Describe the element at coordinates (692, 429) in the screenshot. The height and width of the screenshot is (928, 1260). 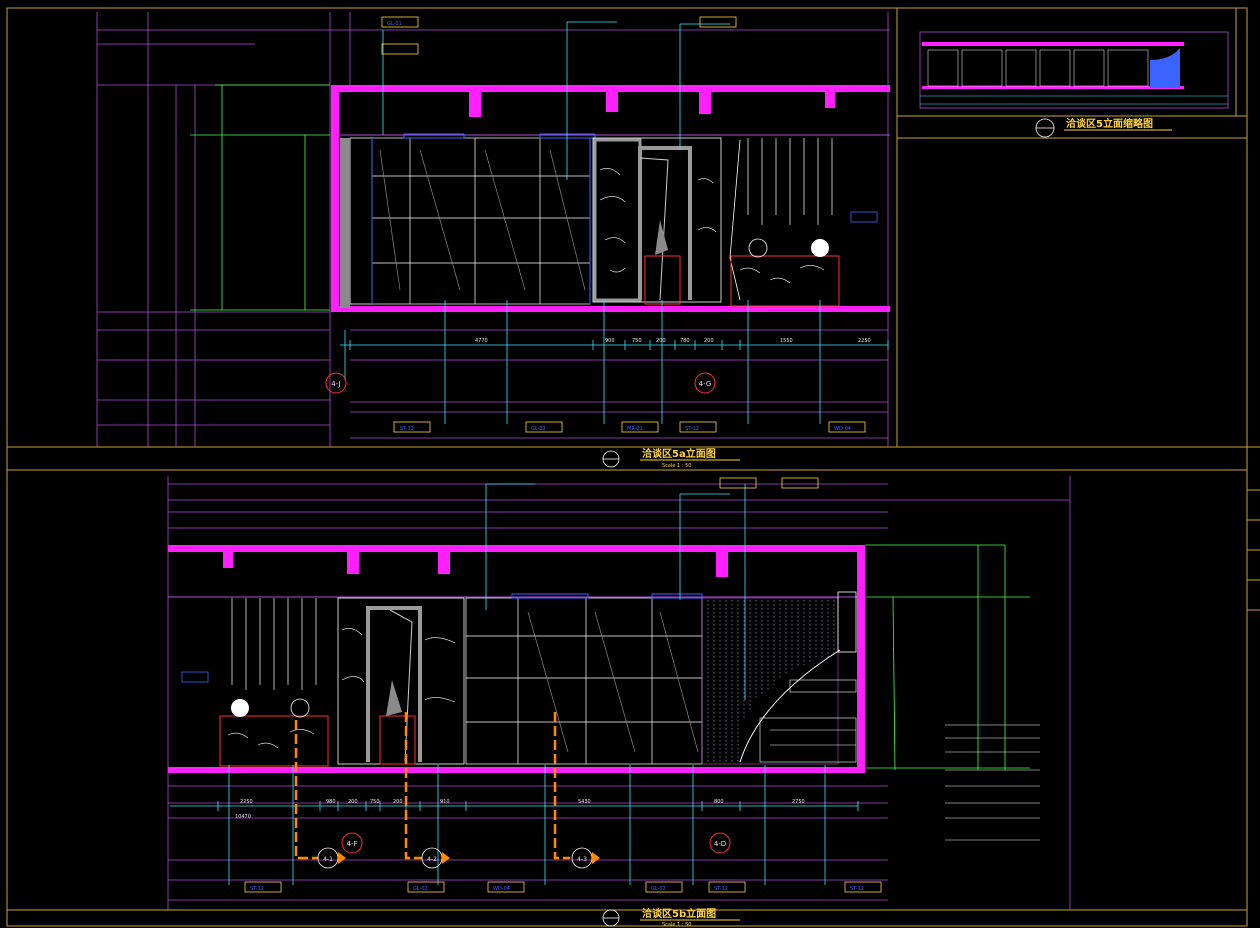
I see `view-a-tag-3: ST-12` at that location.